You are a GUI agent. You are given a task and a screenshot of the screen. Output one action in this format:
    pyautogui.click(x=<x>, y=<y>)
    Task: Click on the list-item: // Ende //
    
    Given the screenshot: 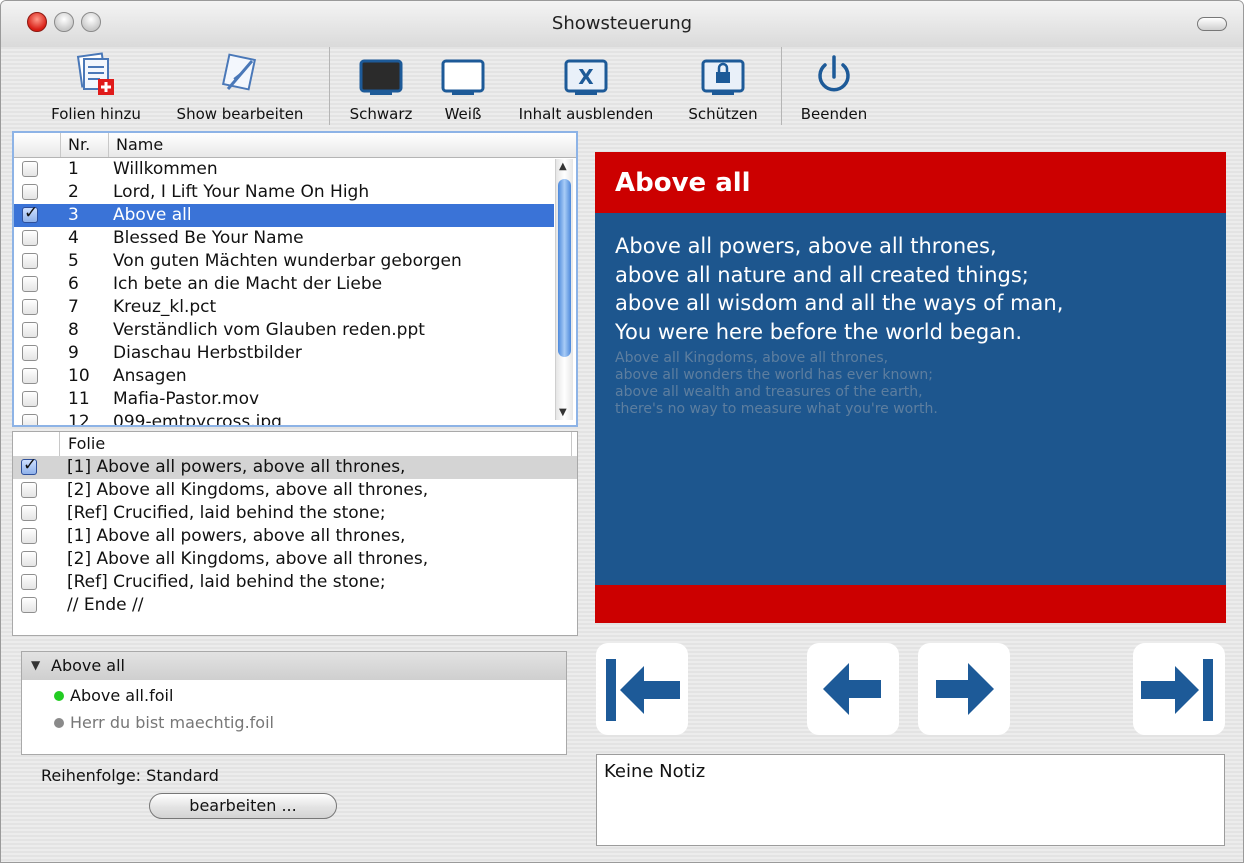 What is the action you would take?
    pyautogui.click(x=295, y=605)
    